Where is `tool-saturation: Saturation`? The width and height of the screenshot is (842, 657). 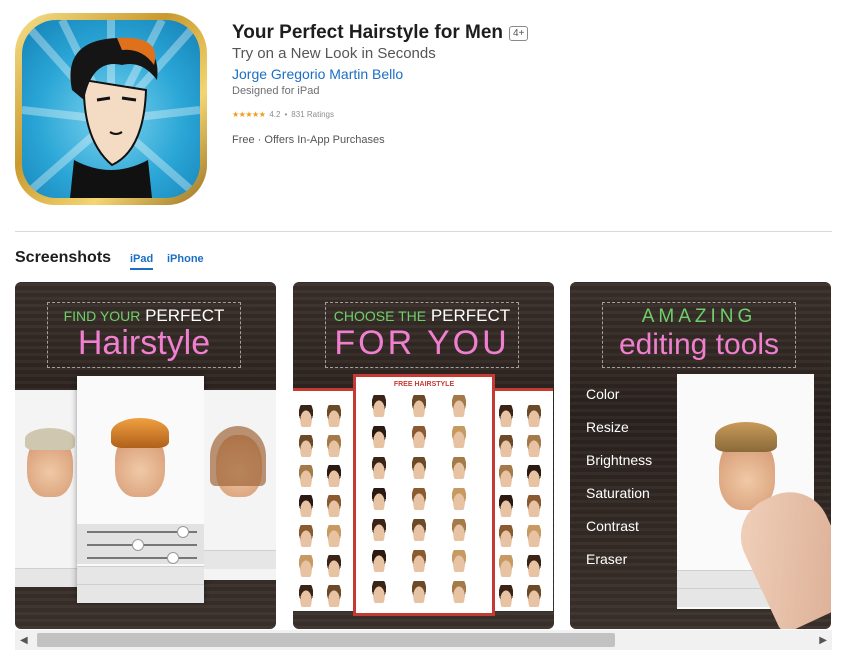 tool-saturation: Saturation is located at coordinates (618, 493).